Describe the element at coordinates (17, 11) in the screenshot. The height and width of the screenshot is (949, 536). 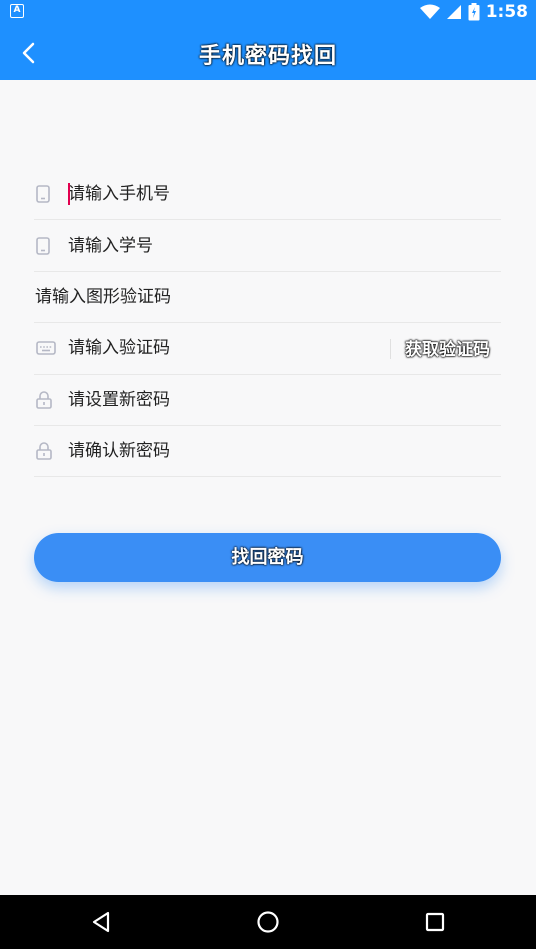
I see `app-notification-icon: A` at that location.